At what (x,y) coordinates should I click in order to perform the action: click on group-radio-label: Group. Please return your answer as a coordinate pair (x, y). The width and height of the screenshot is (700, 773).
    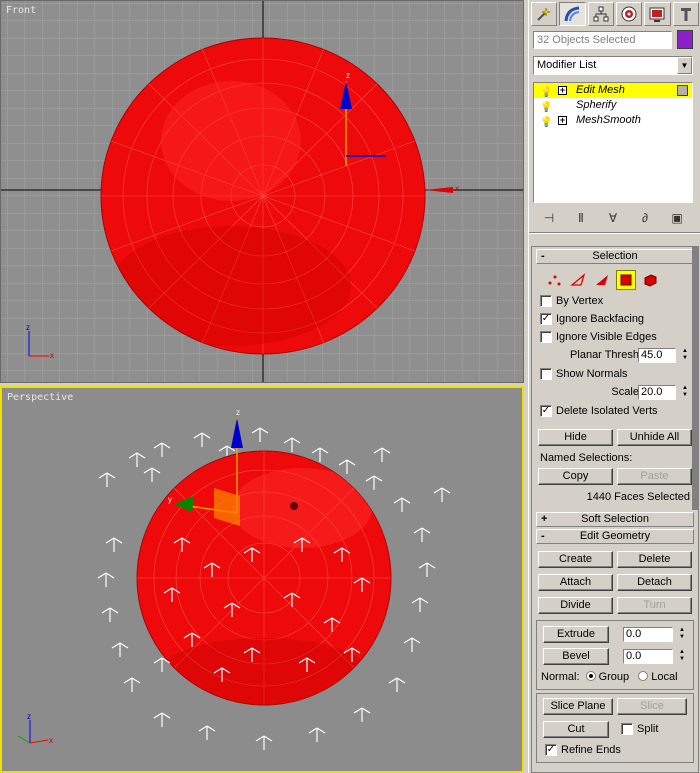
    Looking at the image, I should click on (614, 677).